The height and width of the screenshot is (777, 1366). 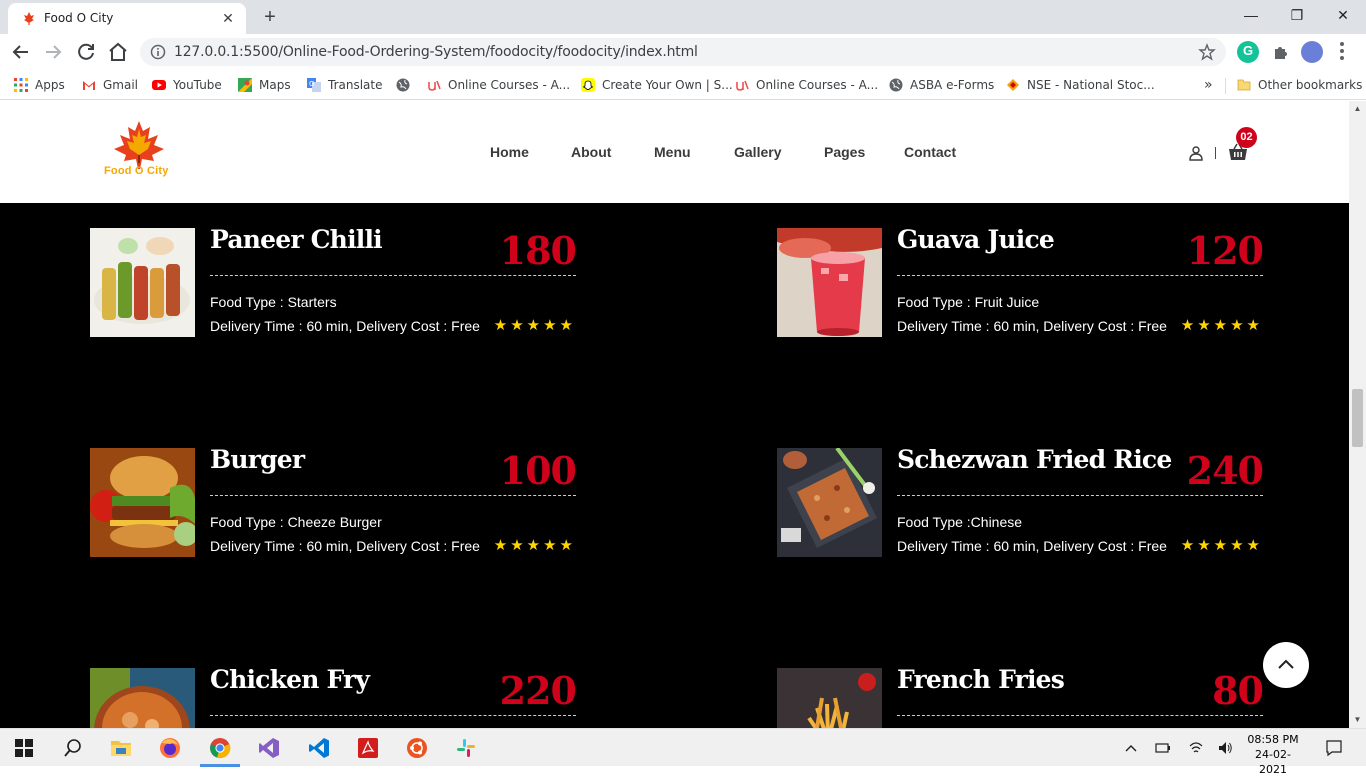 What do you see at coordinates (264, 85) in the screenshot?
I see `bookmark-maps: Maps` at bounding box center [264, 85].